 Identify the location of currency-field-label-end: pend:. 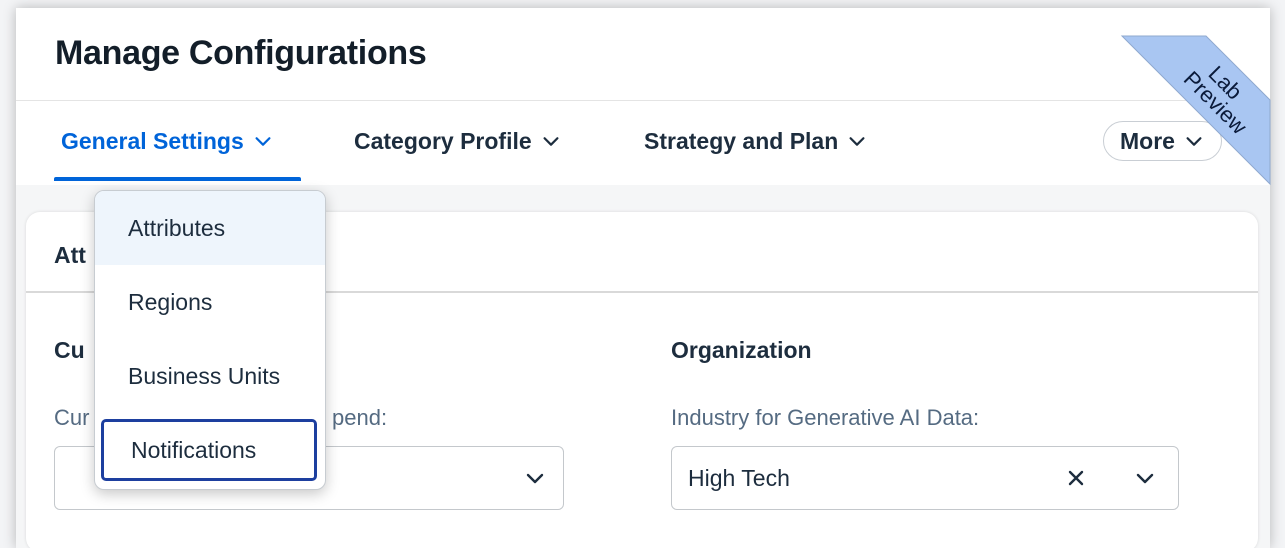
(360, 417).